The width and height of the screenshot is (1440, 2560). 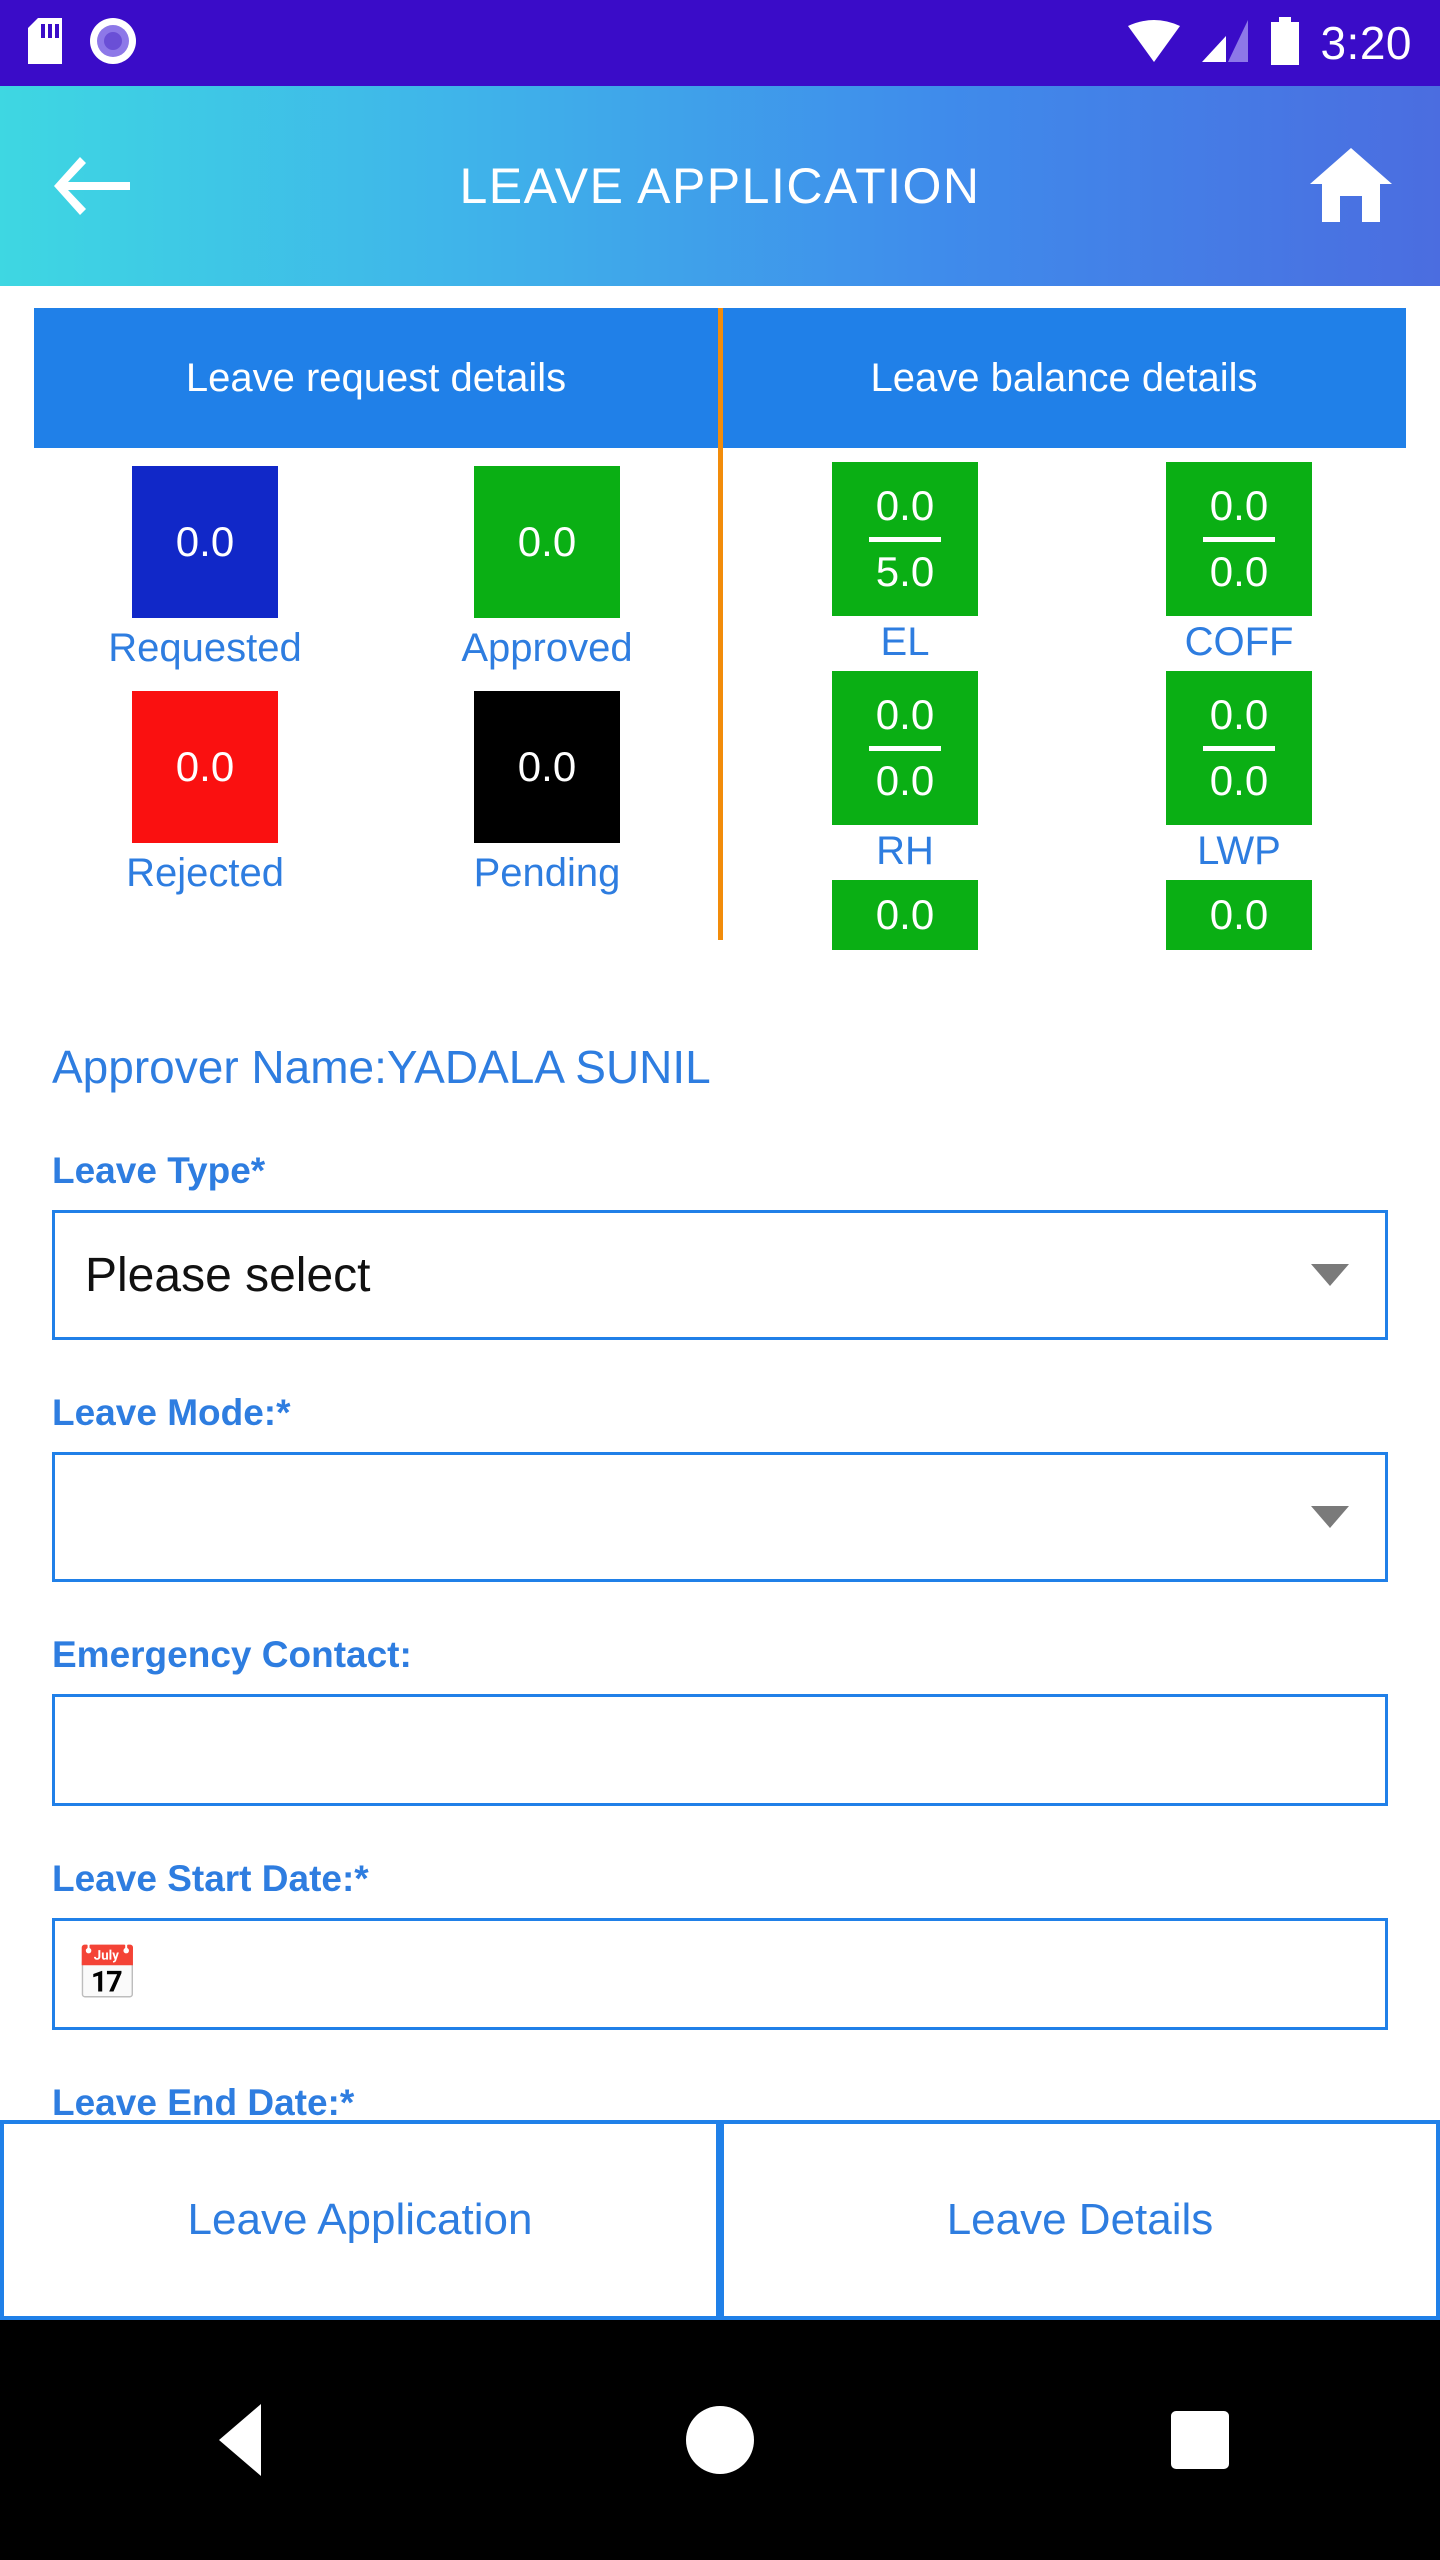 I want to click on balance-rh-used: 0.0, so click(x=905, y=715).